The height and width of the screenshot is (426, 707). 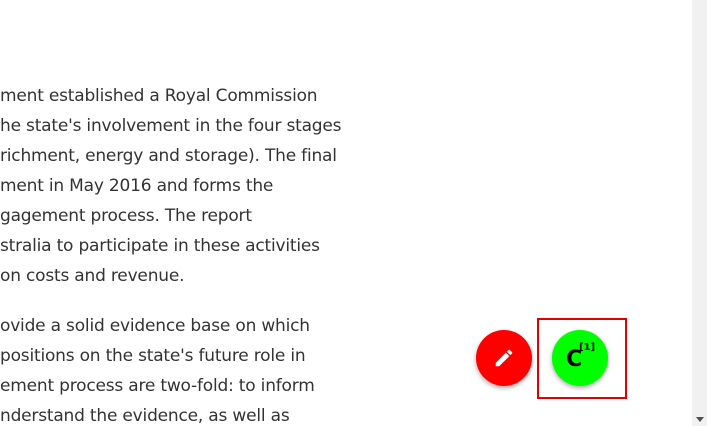 I want to click on pencil-icon, so click(x=504, y=358).